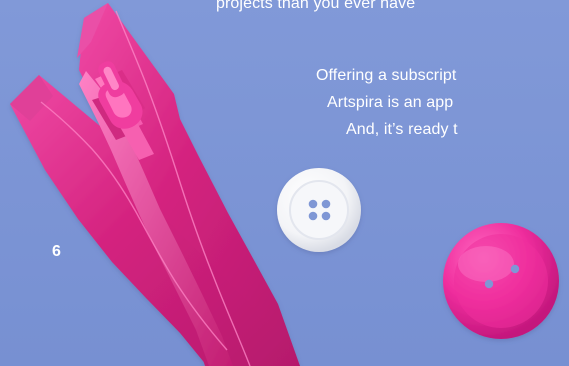 The image size is (569, 366). What do you see at coordinates (56, 251) in the screenshot?
I see `page-number: 6` at bounding box center [56, 251].